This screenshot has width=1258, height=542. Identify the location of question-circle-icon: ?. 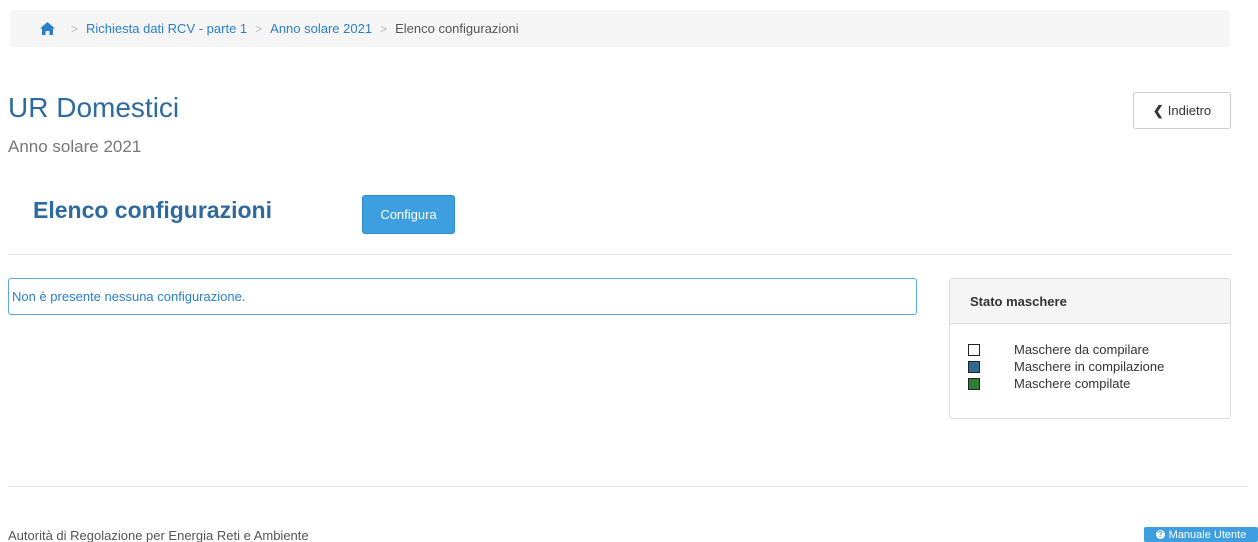
(1160, 534).